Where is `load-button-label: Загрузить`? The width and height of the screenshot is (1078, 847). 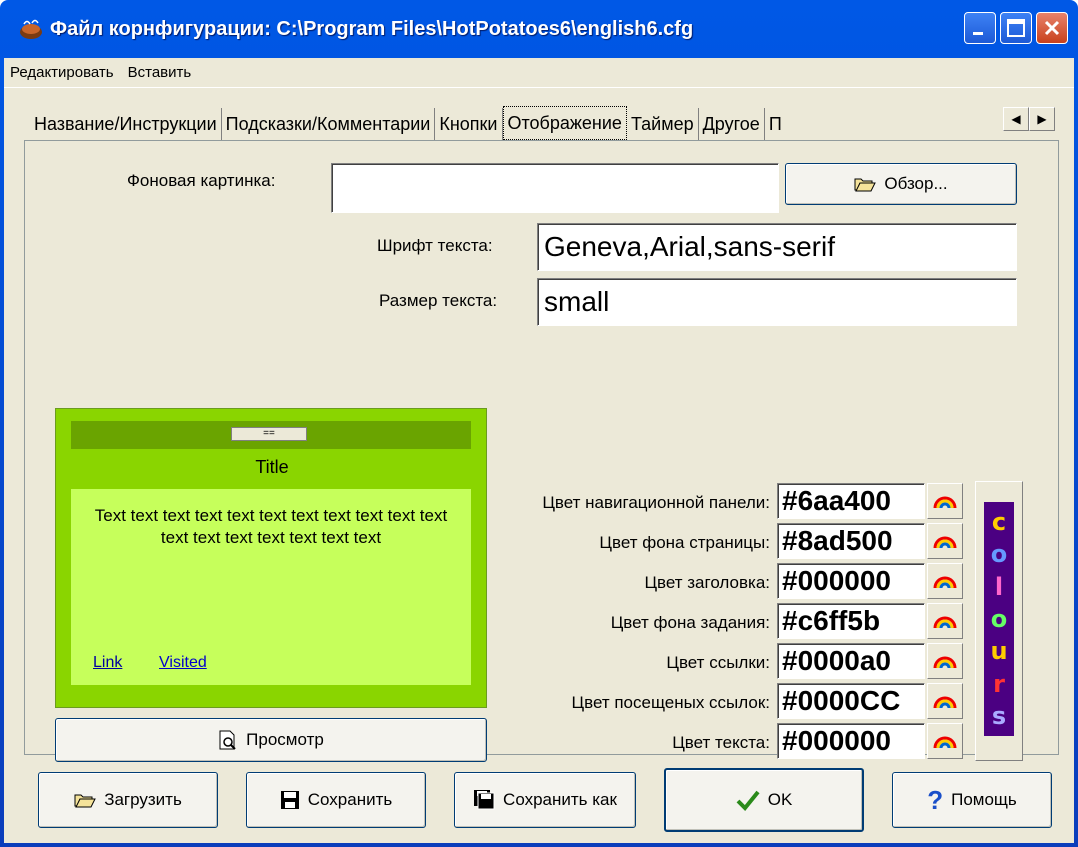
load-button-label: Загрузить is located at coordinates (143, 799).